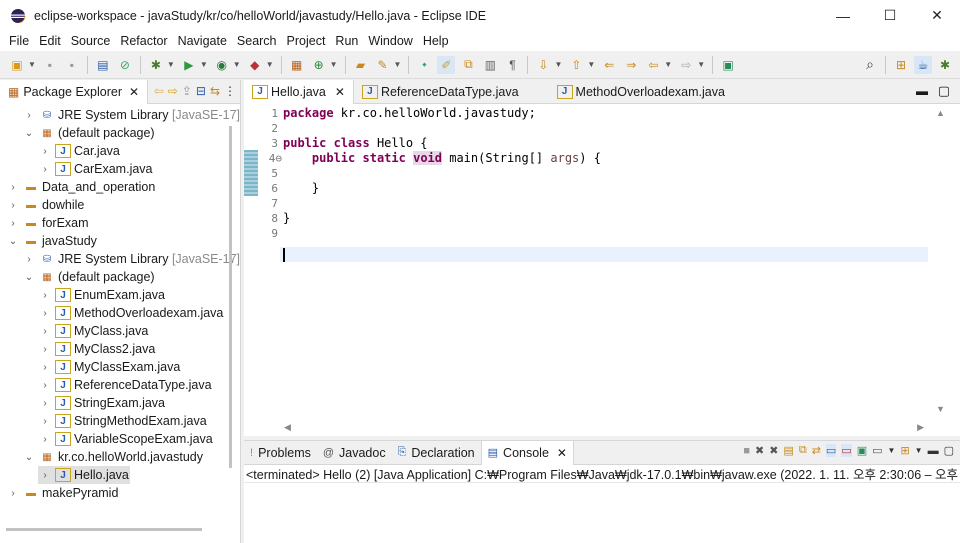 The image size is (960, 543). Describe the element at coordinates (831, 450) in the screenshot. I see `show-on-output-icon: ▭` at that location.